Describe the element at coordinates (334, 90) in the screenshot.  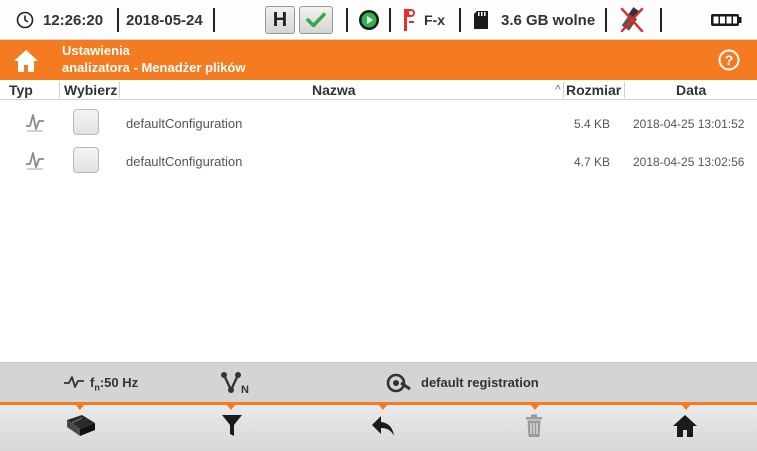
I see `column-name: Nazwa` at that location.